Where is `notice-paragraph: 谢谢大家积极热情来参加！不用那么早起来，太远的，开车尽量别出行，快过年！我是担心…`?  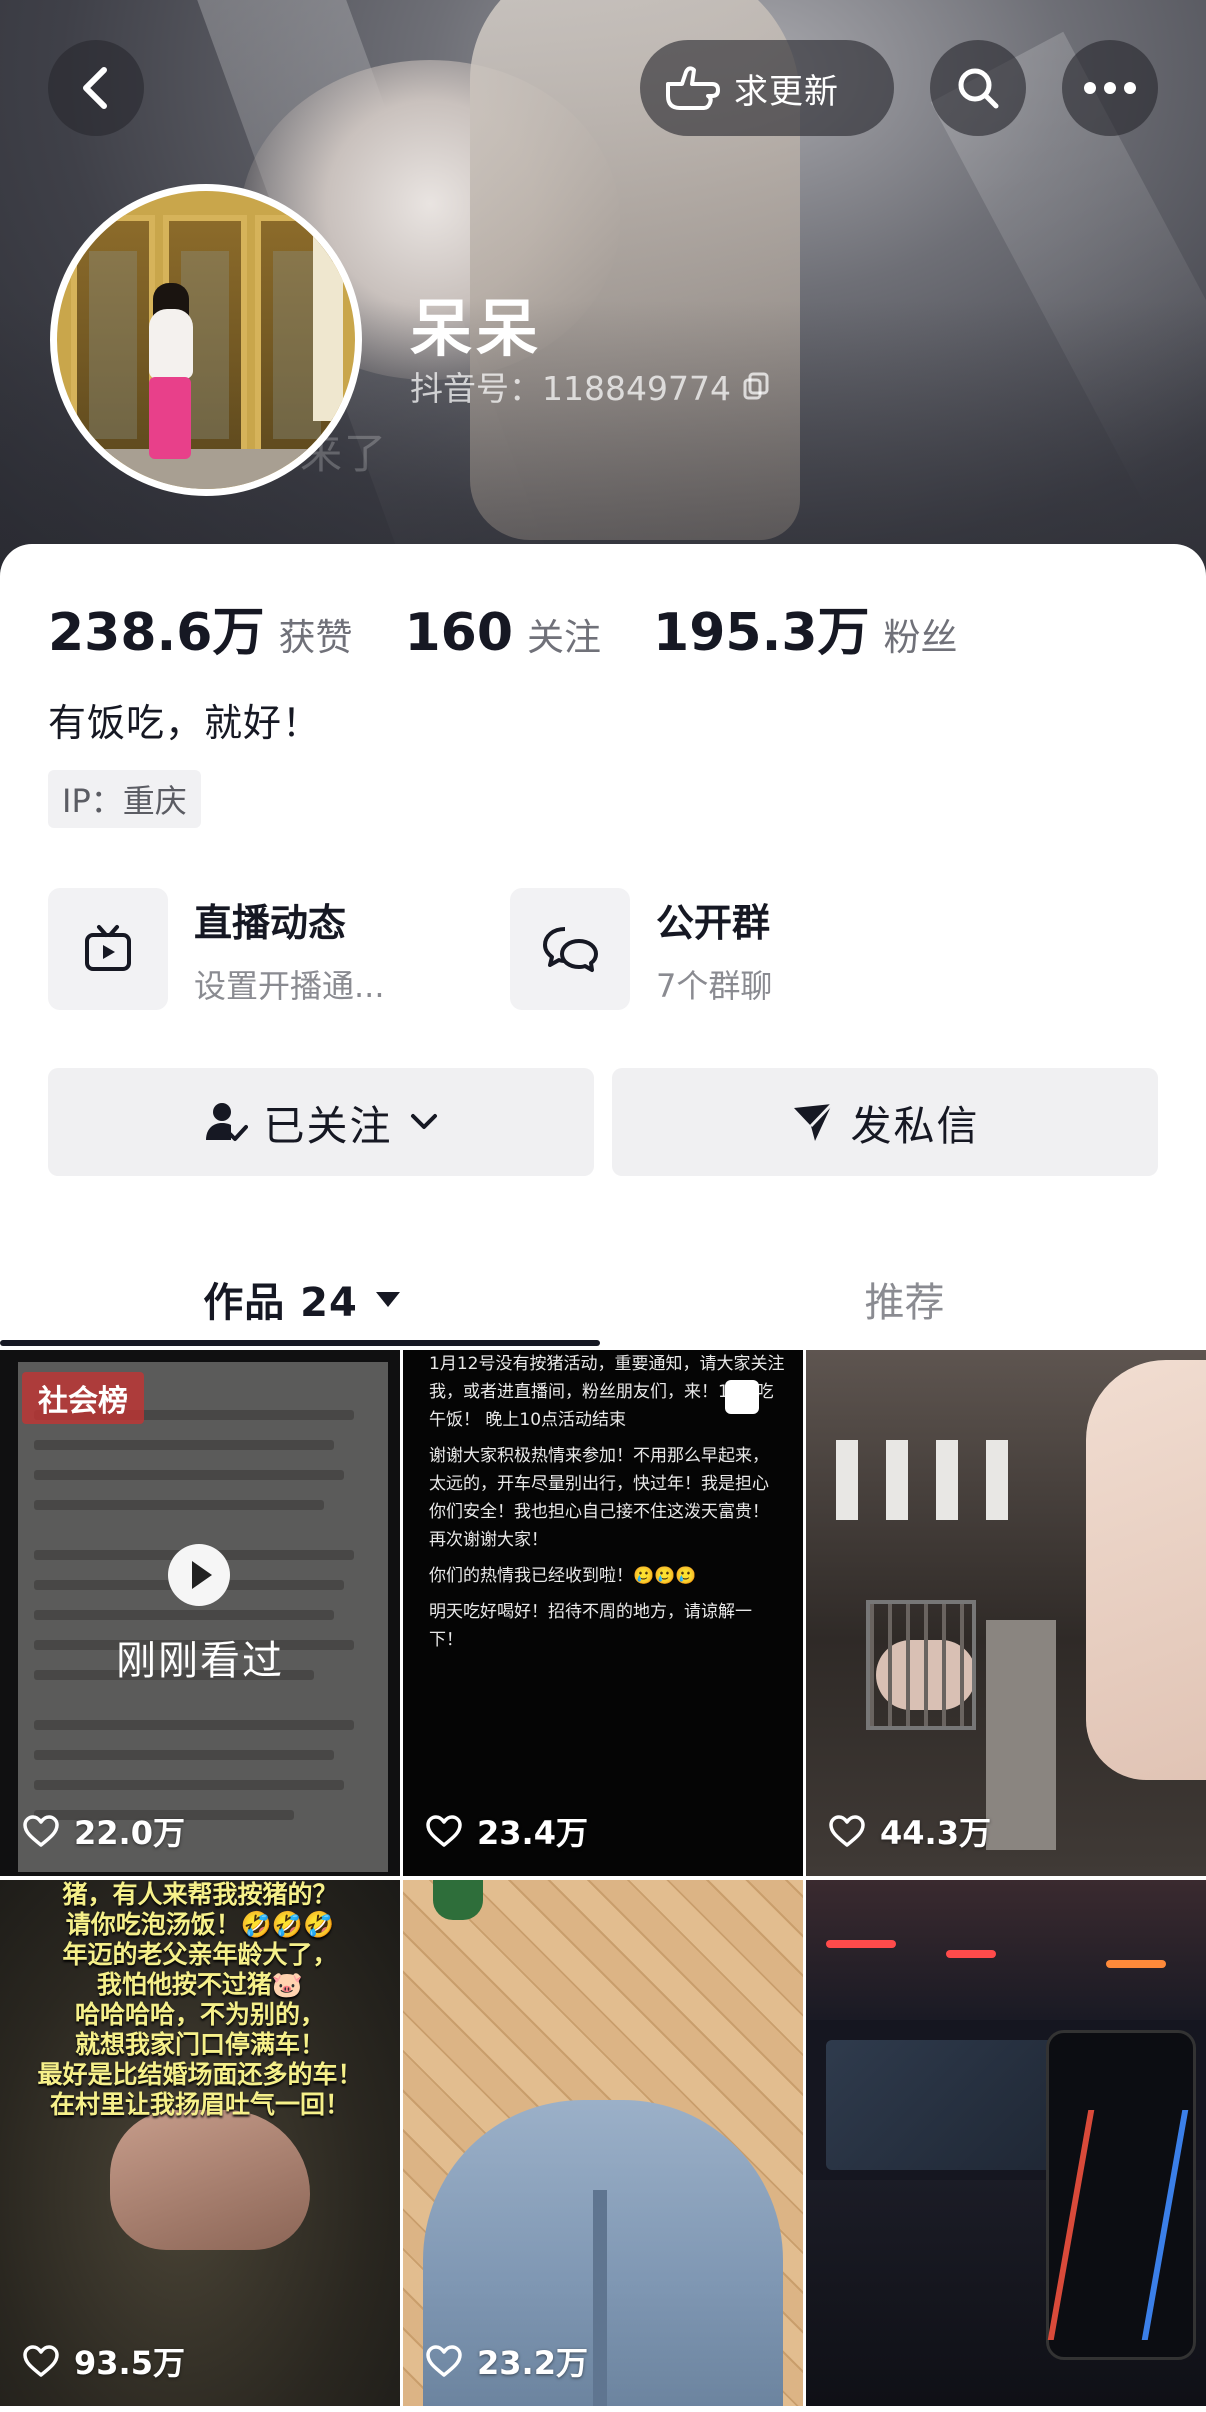
notice-paragraph: 谢谢大家积极热情来参加！不用那么早起来，太远的，开车尽量别出行，快过年！我是担心… is located at coordinates (599, 1498).